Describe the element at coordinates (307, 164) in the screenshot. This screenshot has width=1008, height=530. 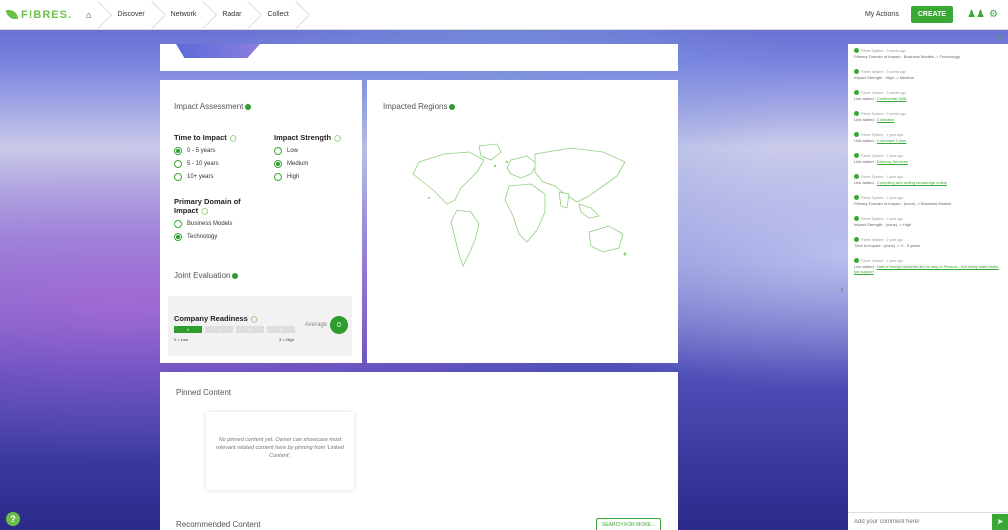
I see `strength-option-medium: Medium` at that location.